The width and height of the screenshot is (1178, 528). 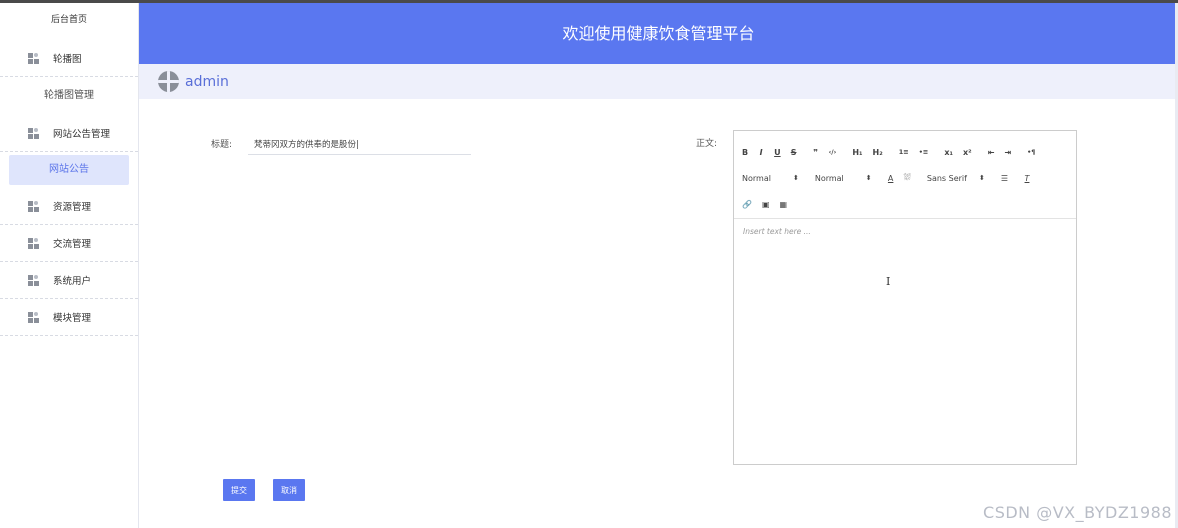 I want to click on sidebar-item-carousel: 轮播图, so click(x=69, y=58).